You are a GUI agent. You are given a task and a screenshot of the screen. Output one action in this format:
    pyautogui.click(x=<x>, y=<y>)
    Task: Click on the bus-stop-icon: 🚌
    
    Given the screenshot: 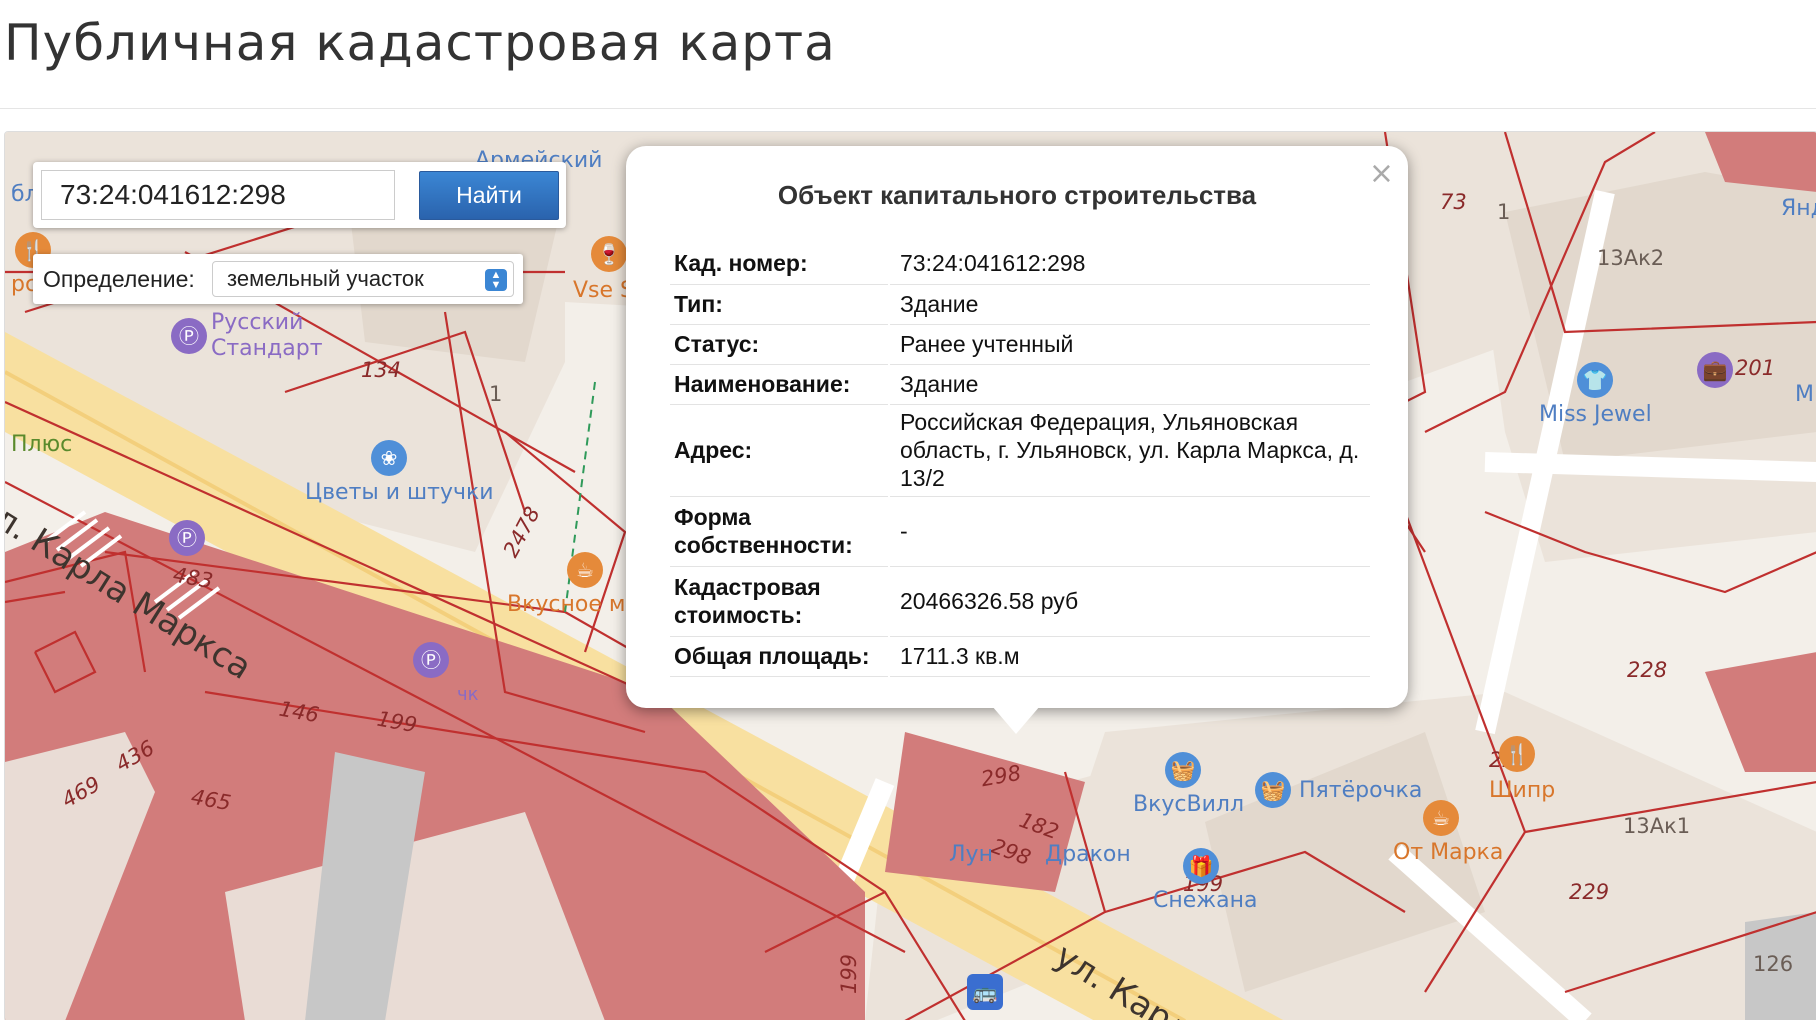 What is the action you would take?
    pyautogui.click(x=985, y=992)
    